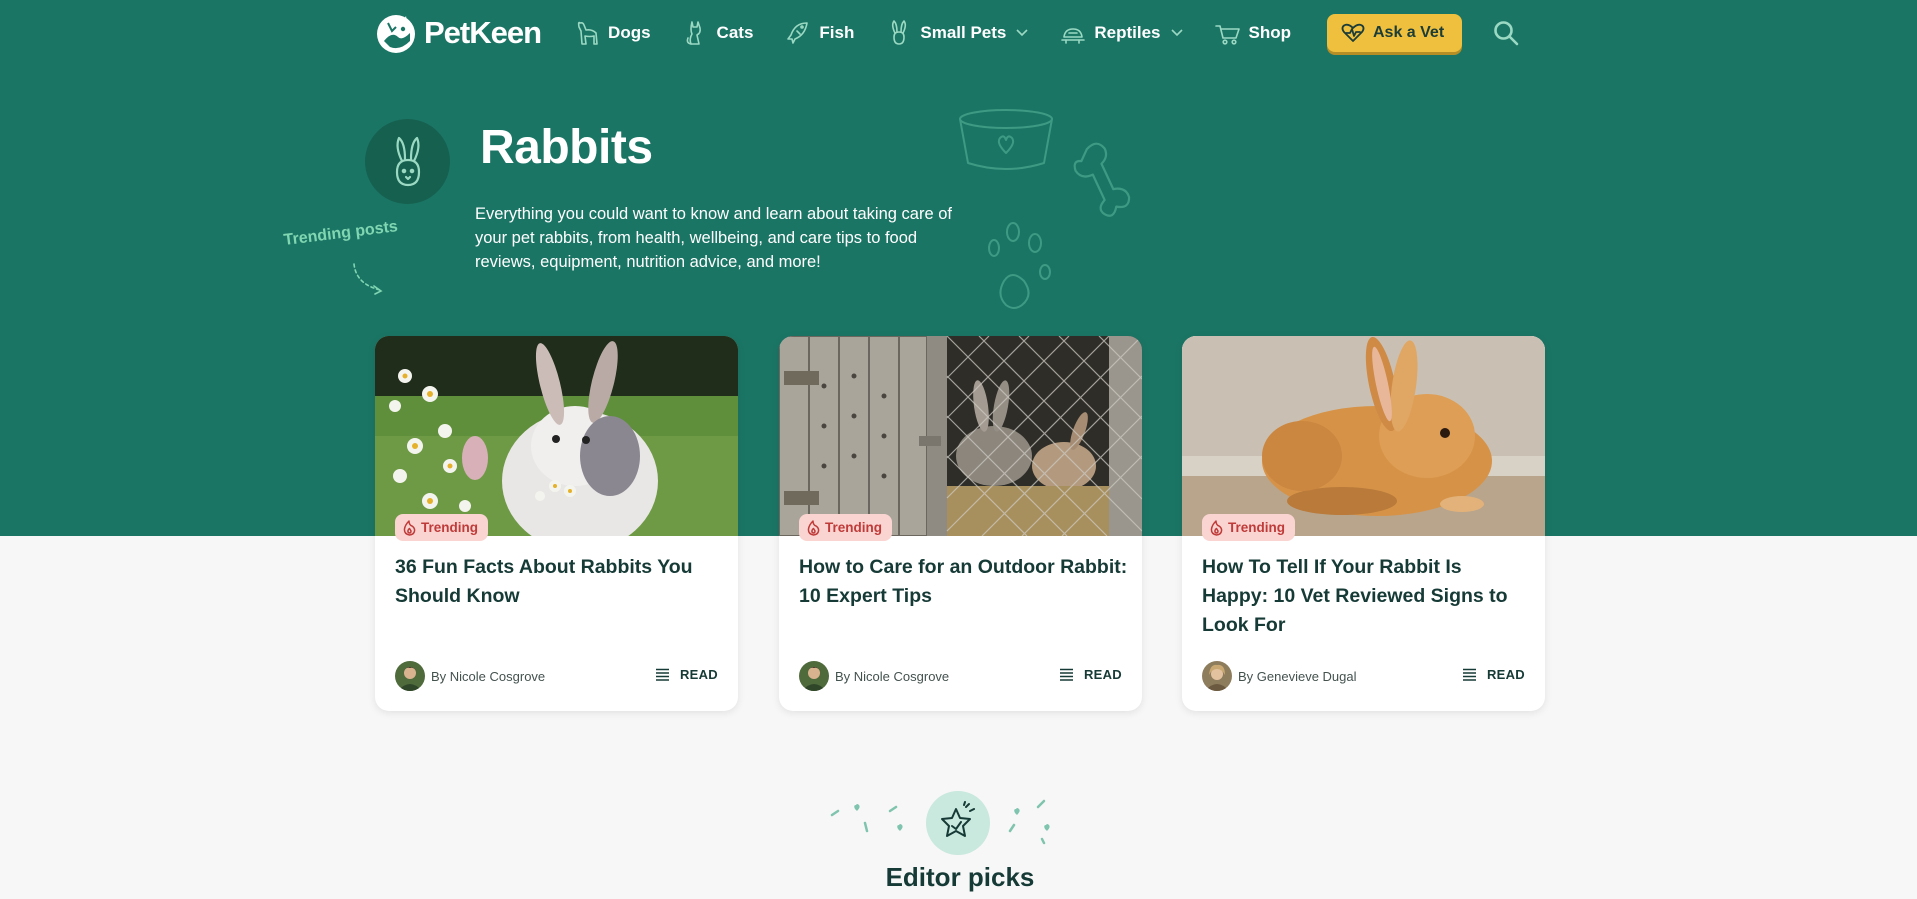  I want to click on ask-a-vet-button: Ask a Vet, so click(1395, 33).